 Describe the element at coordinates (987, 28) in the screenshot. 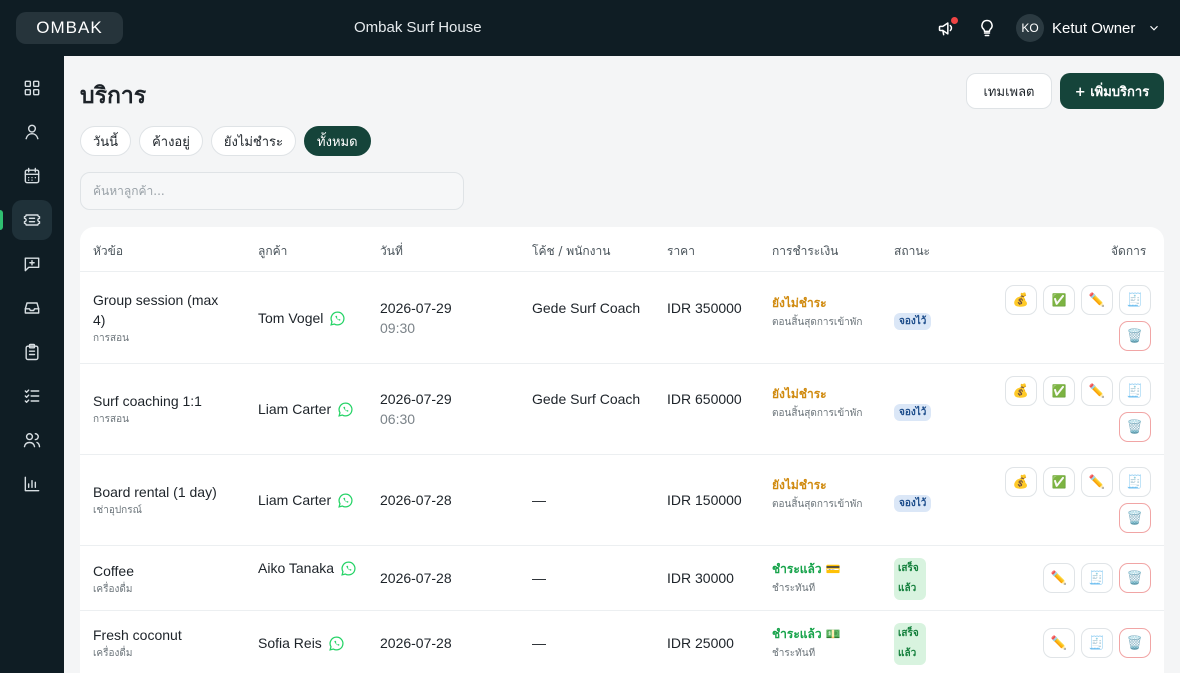

I see `lightbulb-icon` at that location.